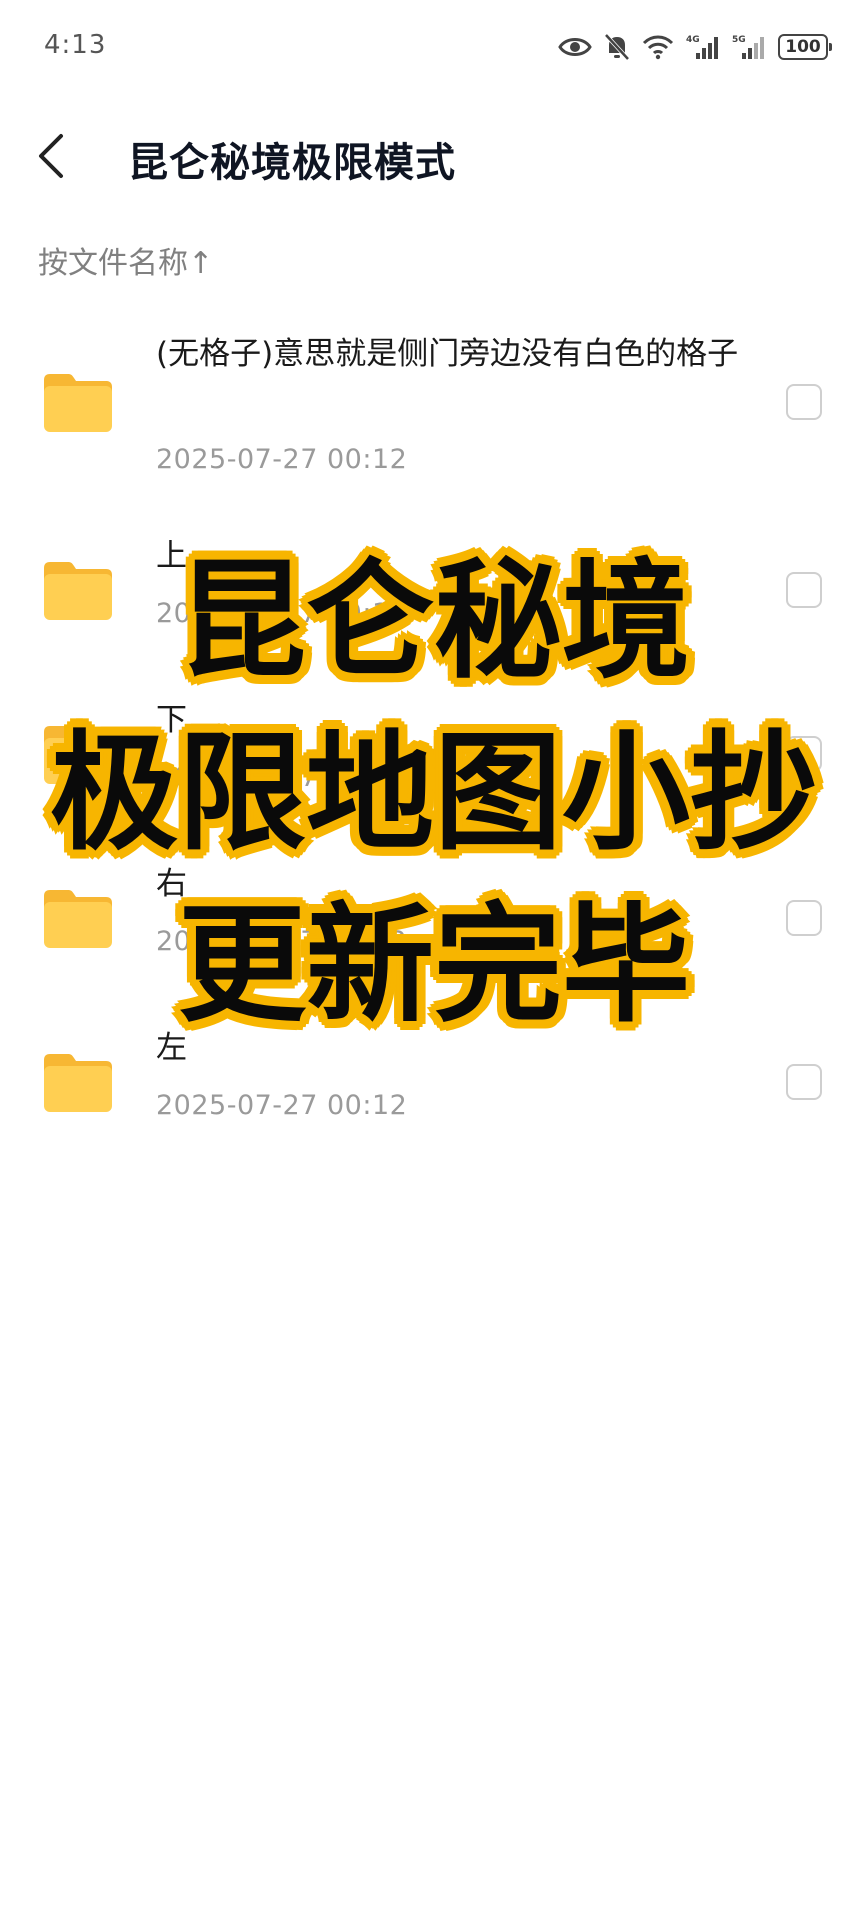 The width and height of the screenshot is (868, 1920). What do you see at coordinates (703, 47) in the screenshot?
I see `signal-4g-icon: 4G` at bounding box center [703, 47].